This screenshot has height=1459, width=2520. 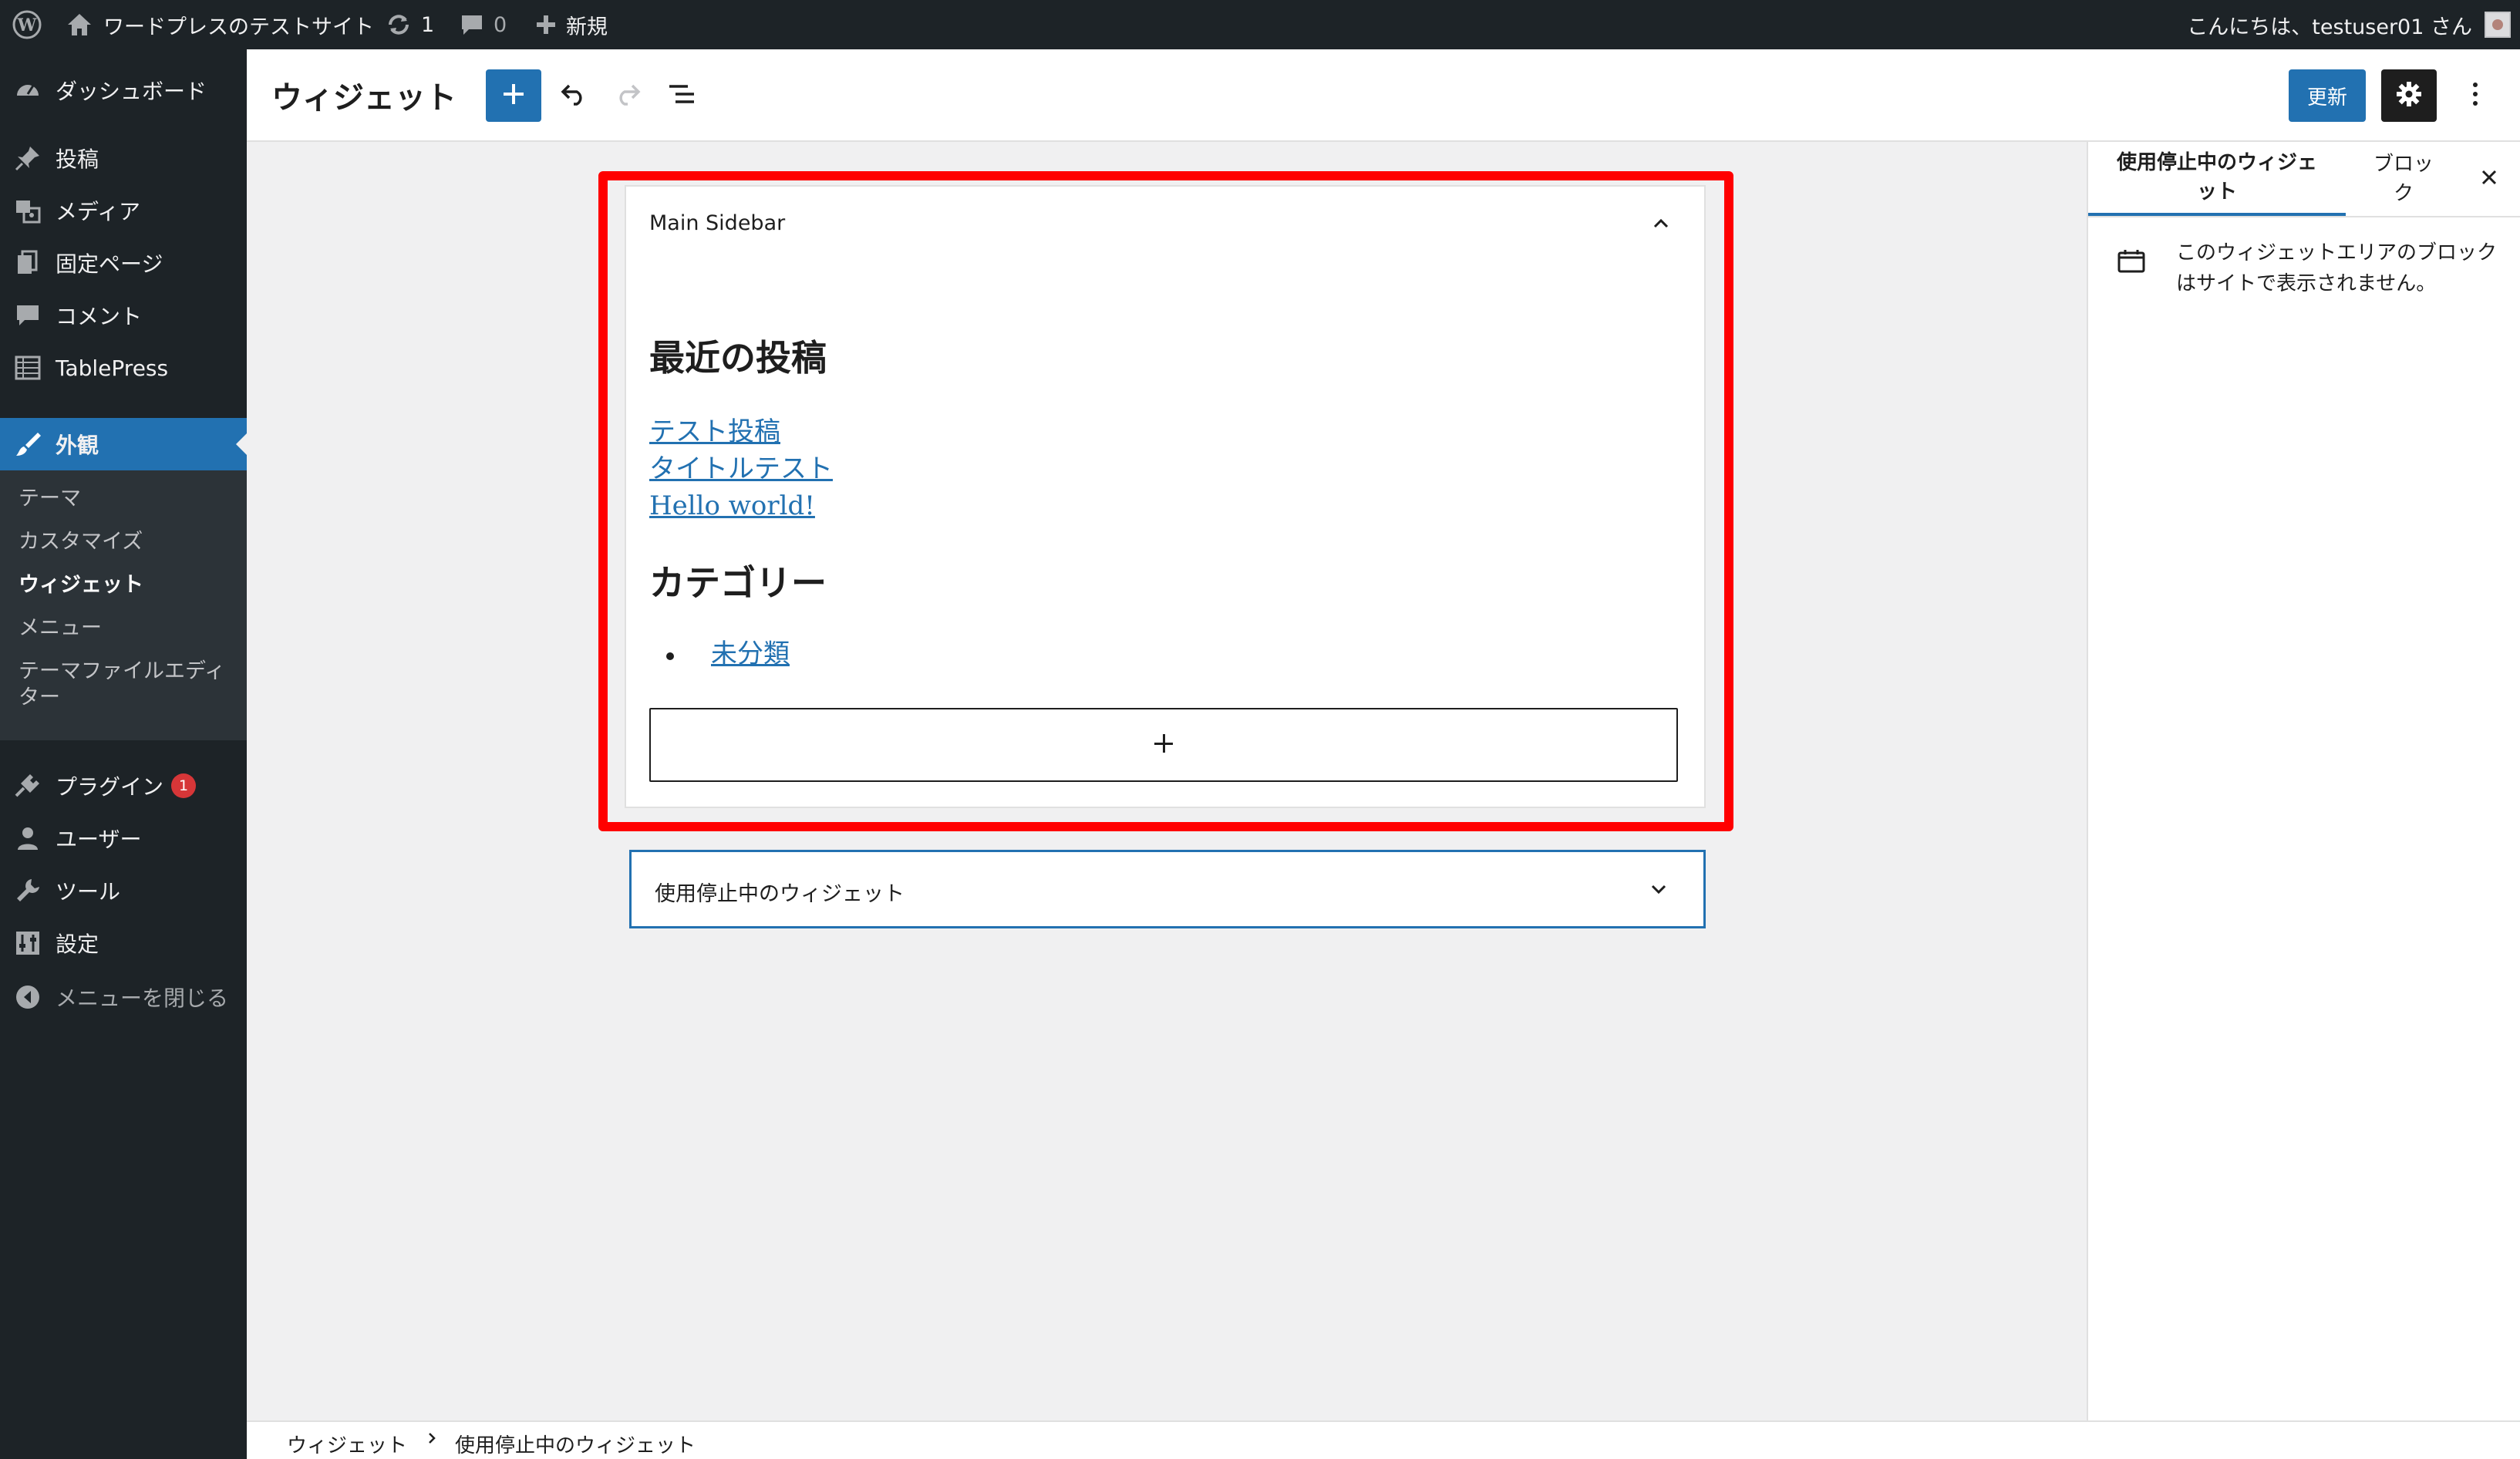 I want to click on add-block-button, so click(x=513, y=95).